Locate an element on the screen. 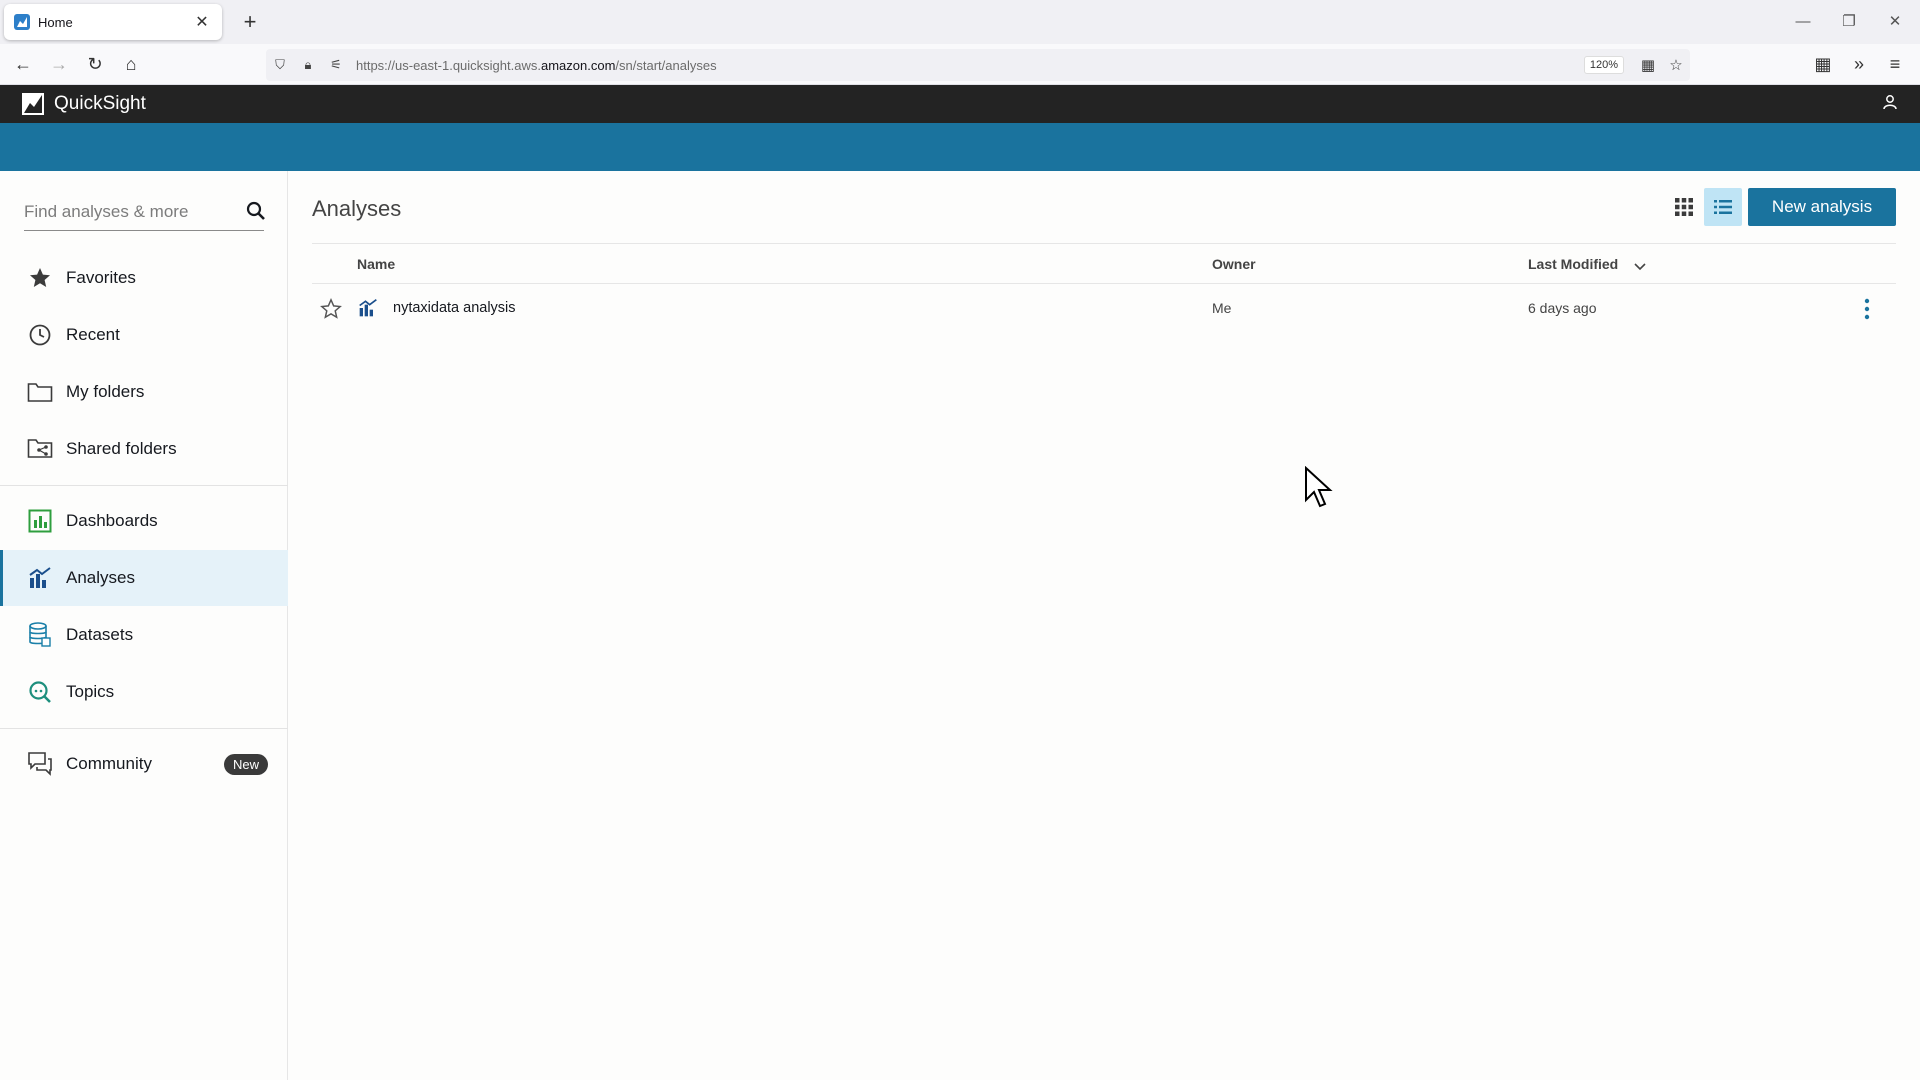 The image size is (1920, 1080). community-icon is located at coordinates (40, 764).